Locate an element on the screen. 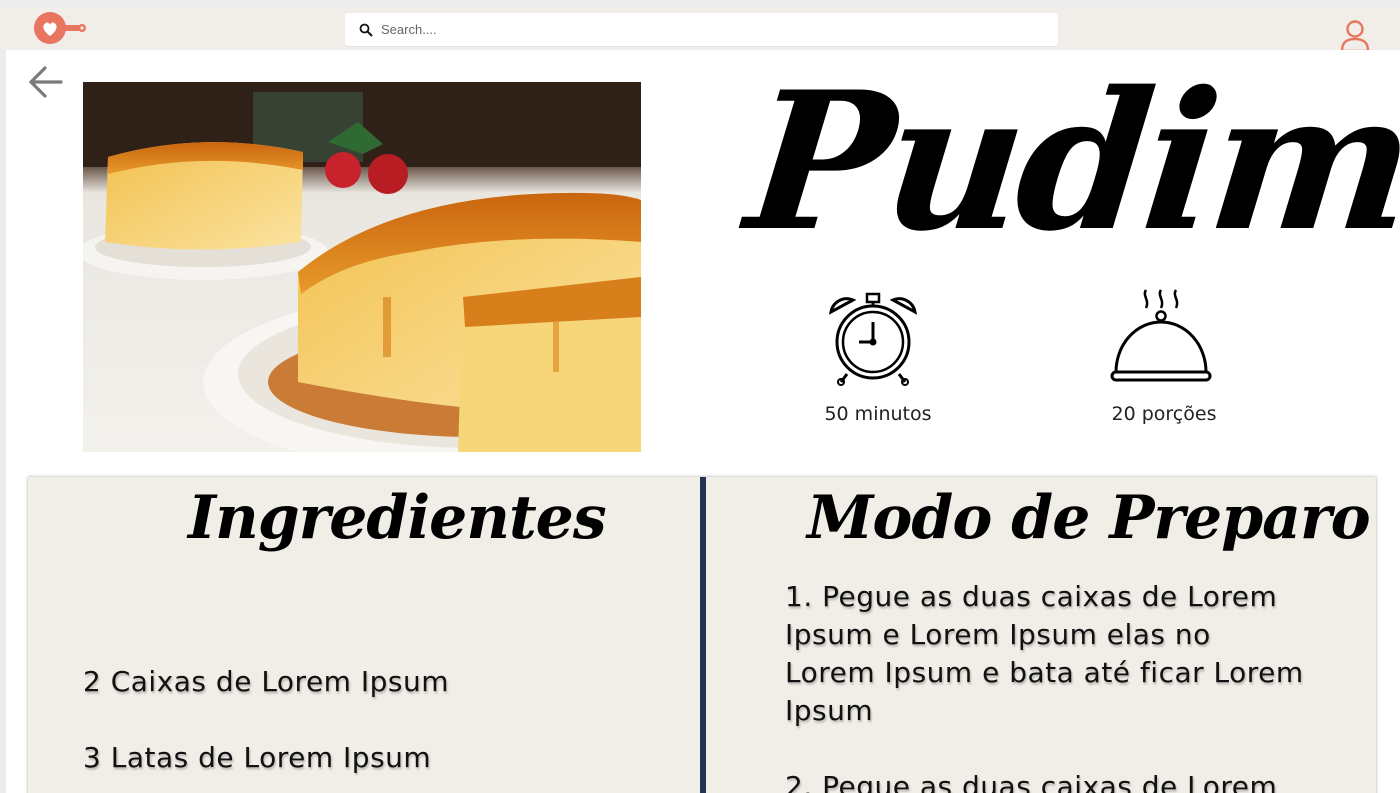 This screenshot has height=793, width=1400. ingredient-item: 2 Caixas de Lorem Ipsum is located at coordinates (266, 681).